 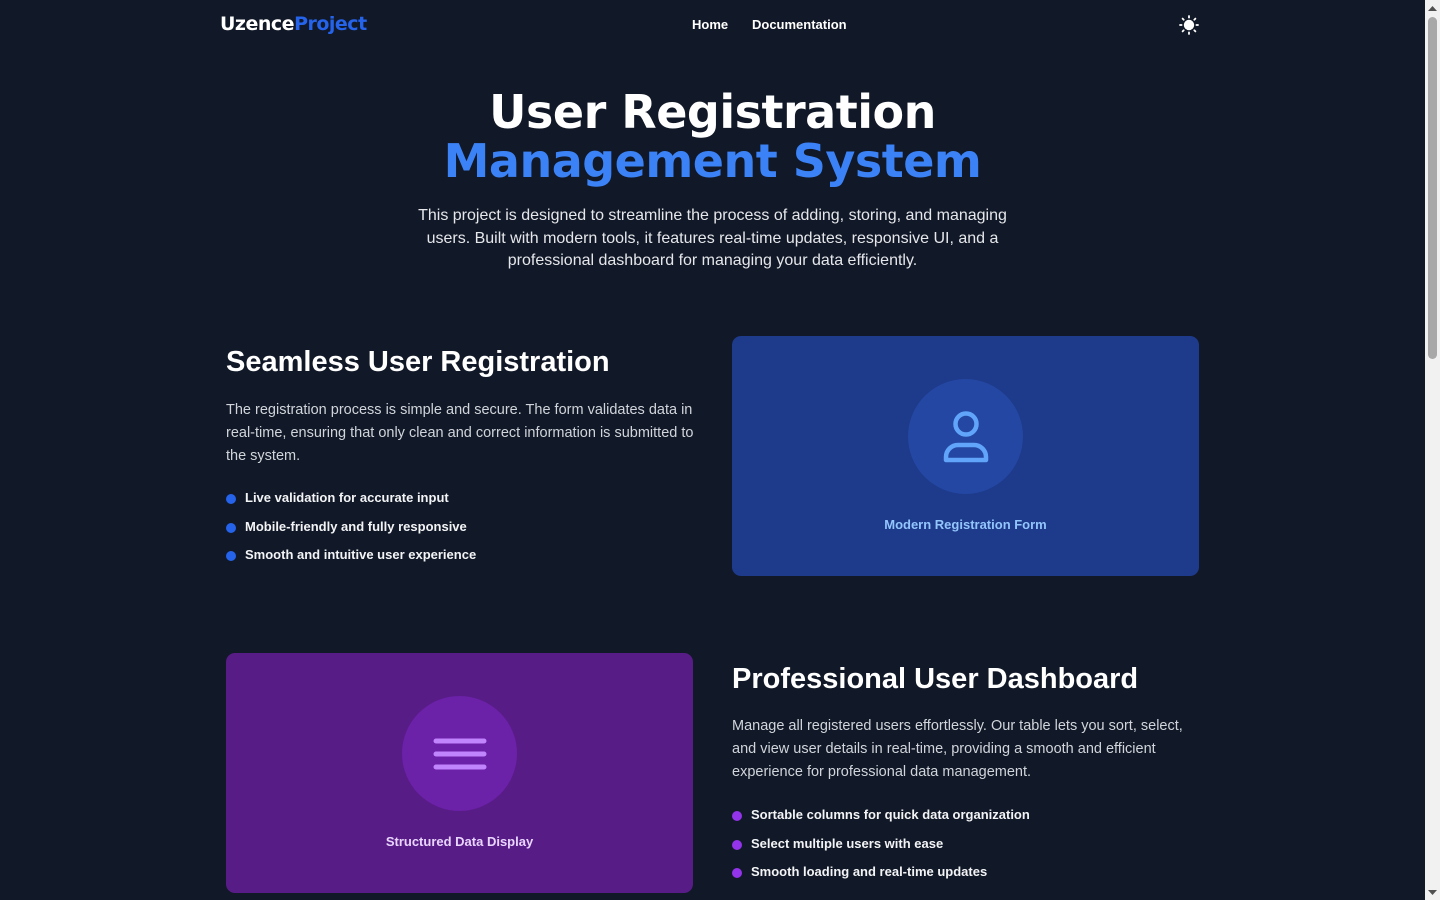 I want to click on list-item: Mobile-friendly and fully responsive, so click(x=461, y=533).